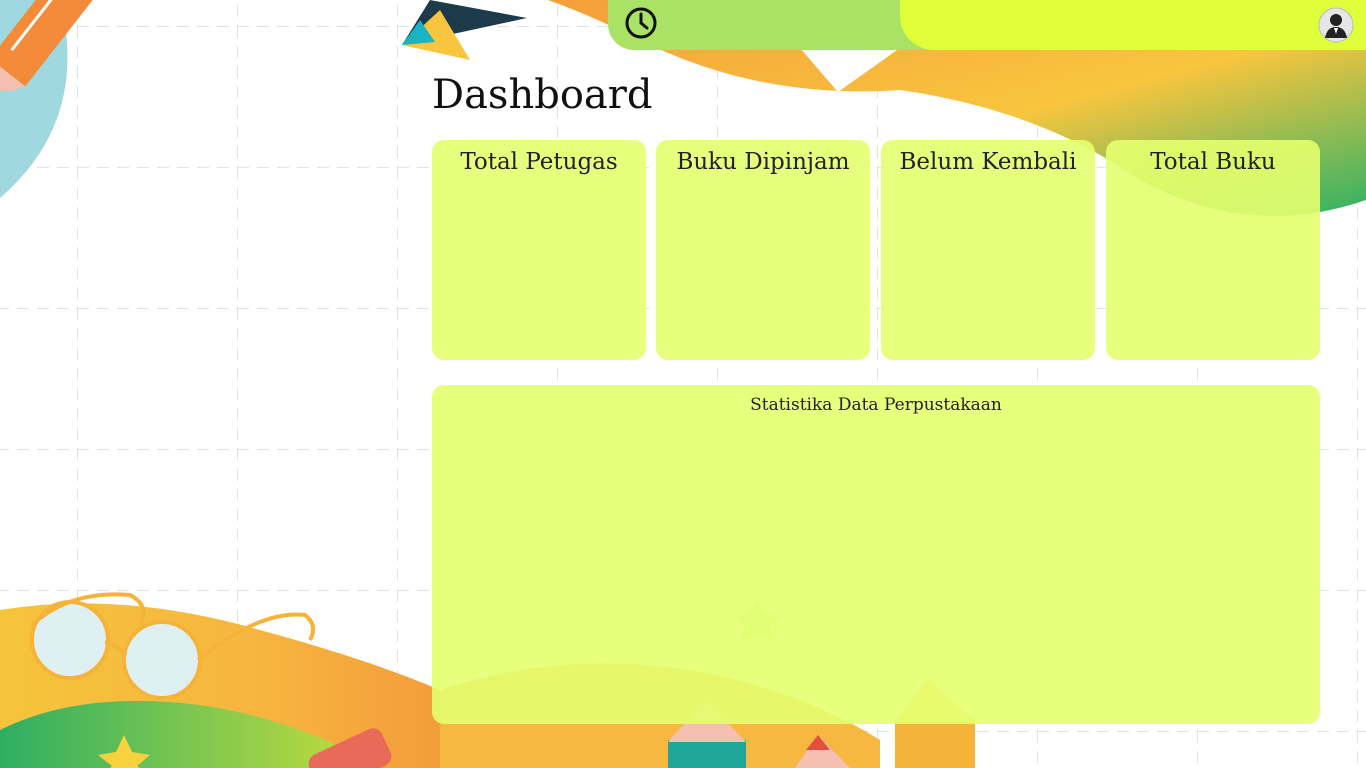  Describe the element at coordinates (988, 250) in the screenshot. I see `card-belum-kembali: Belum Kembali` at that location.